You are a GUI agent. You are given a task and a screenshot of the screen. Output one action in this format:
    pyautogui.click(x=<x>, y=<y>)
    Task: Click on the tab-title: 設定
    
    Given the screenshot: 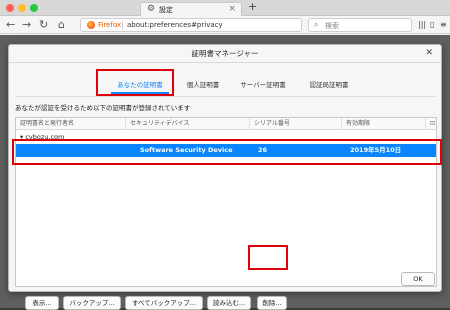 What is the action you would take?
    pyautogui.click(x=166, y=10)
    